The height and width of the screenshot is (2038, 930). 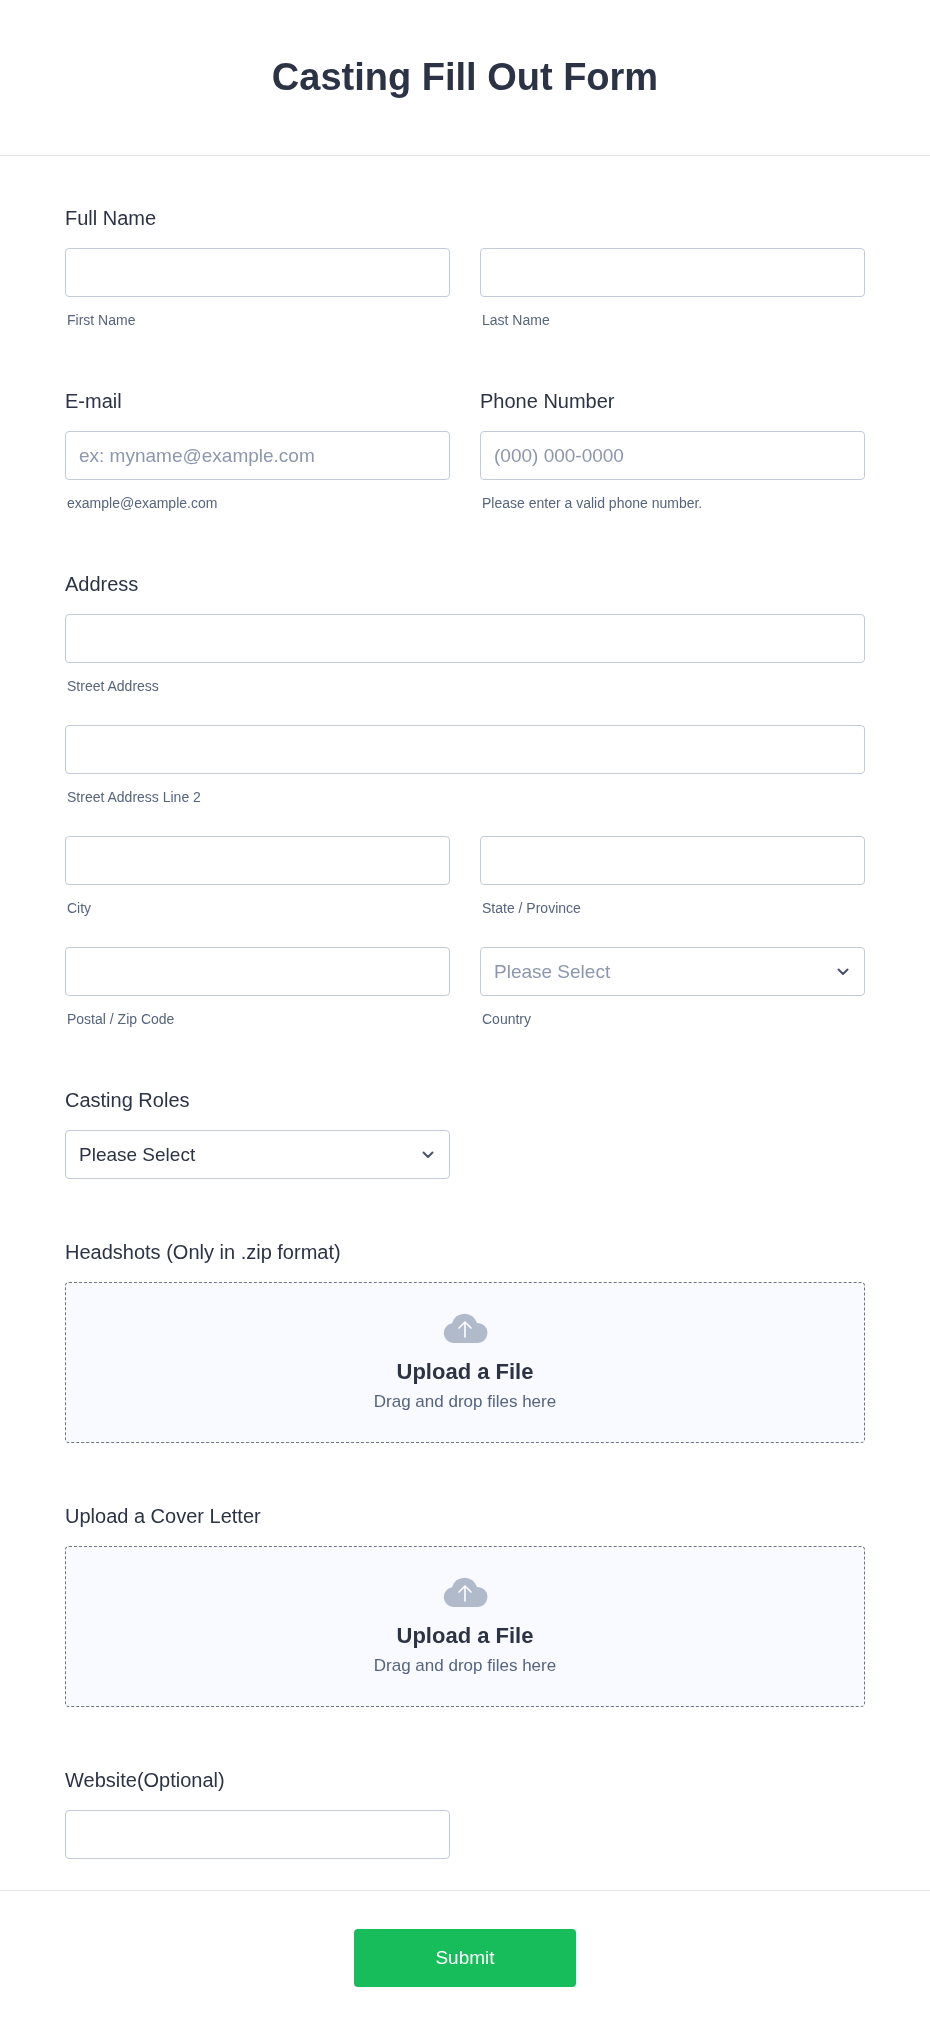 I want to click on field-sublabel: City, so click(x=79, y=908).